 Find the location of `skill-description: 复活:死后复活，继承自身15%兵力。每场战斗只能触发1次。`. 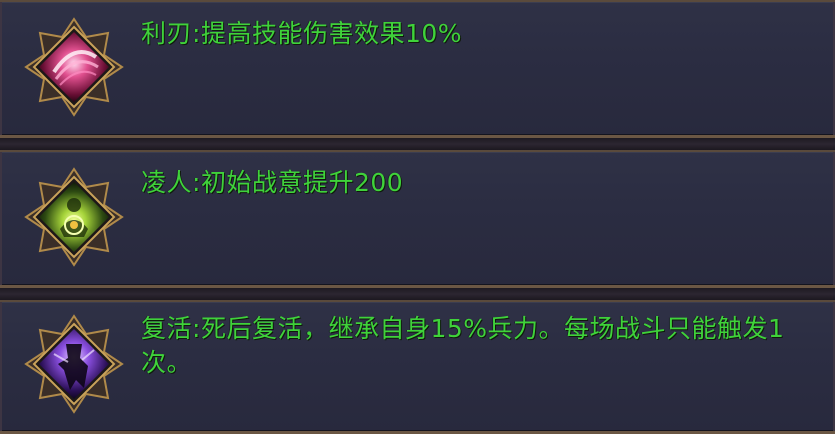

skill-description: 复活:死后复活，继承自身15%兵力。每场战斗只能触发1次。 is located at coordinates (478, 346).